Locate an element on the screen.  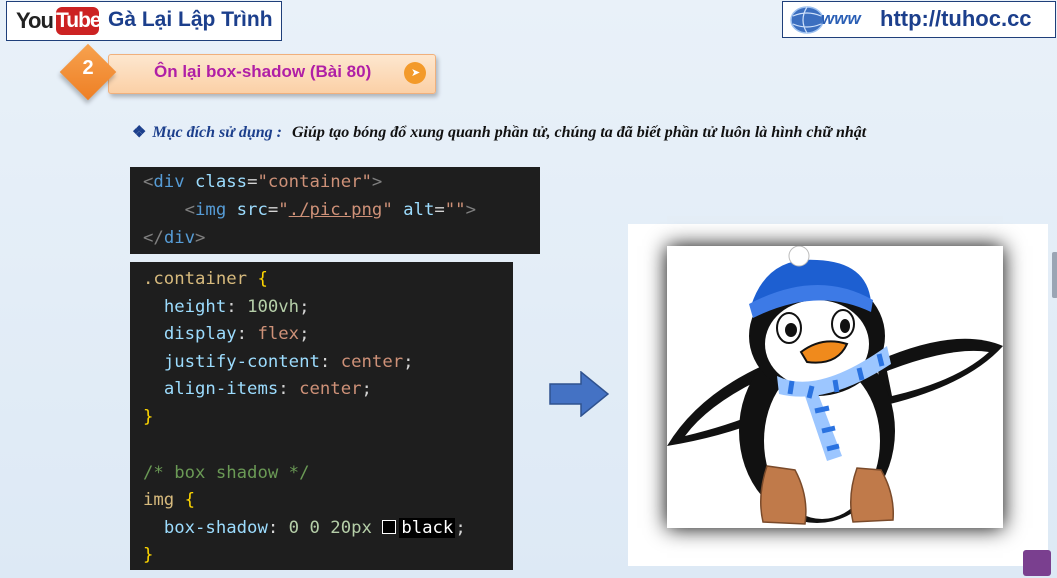
lesson-title: Ôn lại box-shadow (Bài 80) is located at coordinates (263, 71).